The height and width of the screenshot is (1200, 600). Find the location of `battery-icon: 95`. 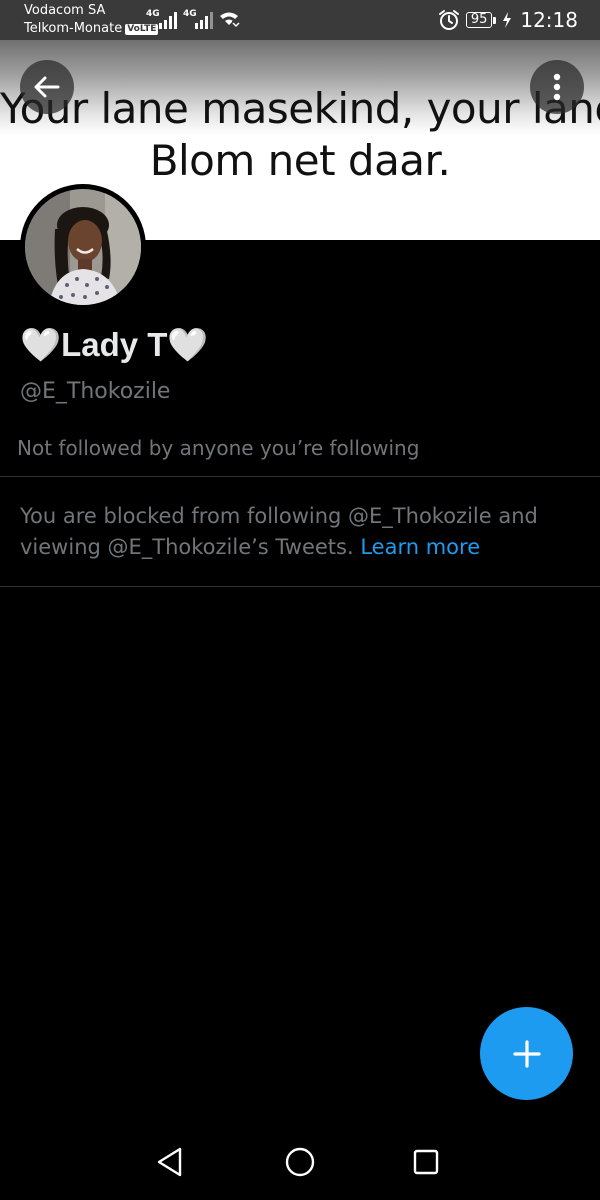

battery-icon: 95 is located at coordinates (480, 20).